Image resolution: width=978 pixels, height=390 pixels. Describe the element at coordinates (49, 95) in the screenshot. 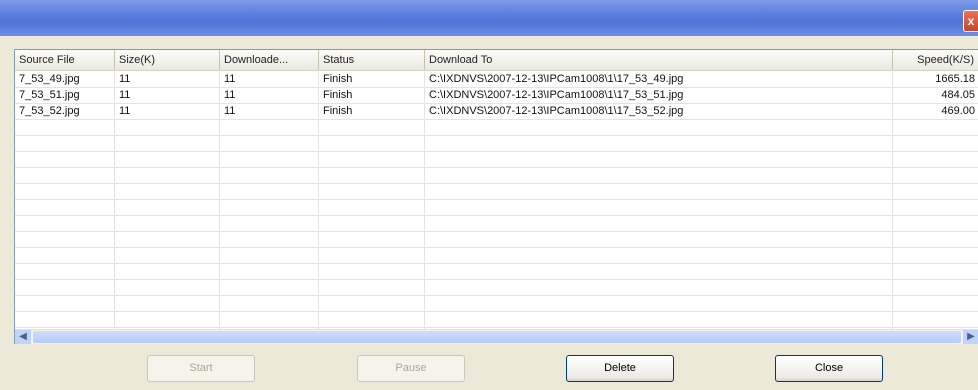

I see `source-file-cell: 7_53_51.jpg` at that location.